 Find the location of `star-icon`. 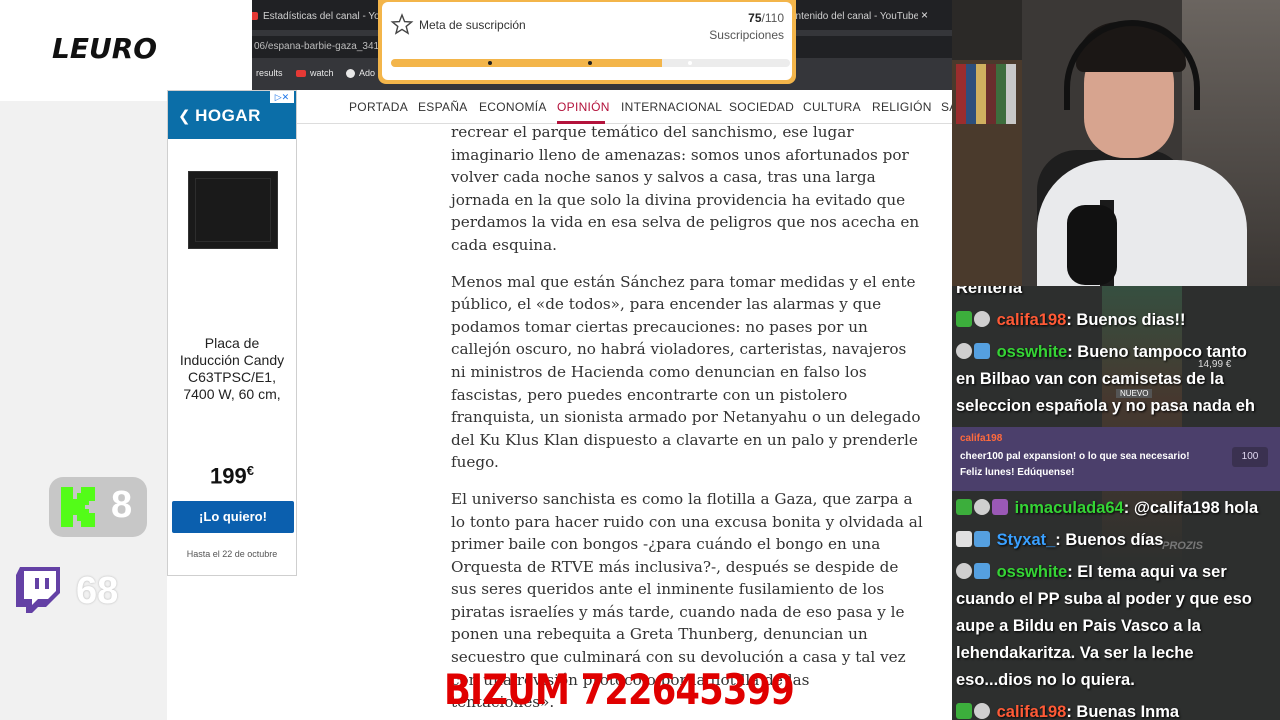

star-icon is located at coordinates (402, 24).